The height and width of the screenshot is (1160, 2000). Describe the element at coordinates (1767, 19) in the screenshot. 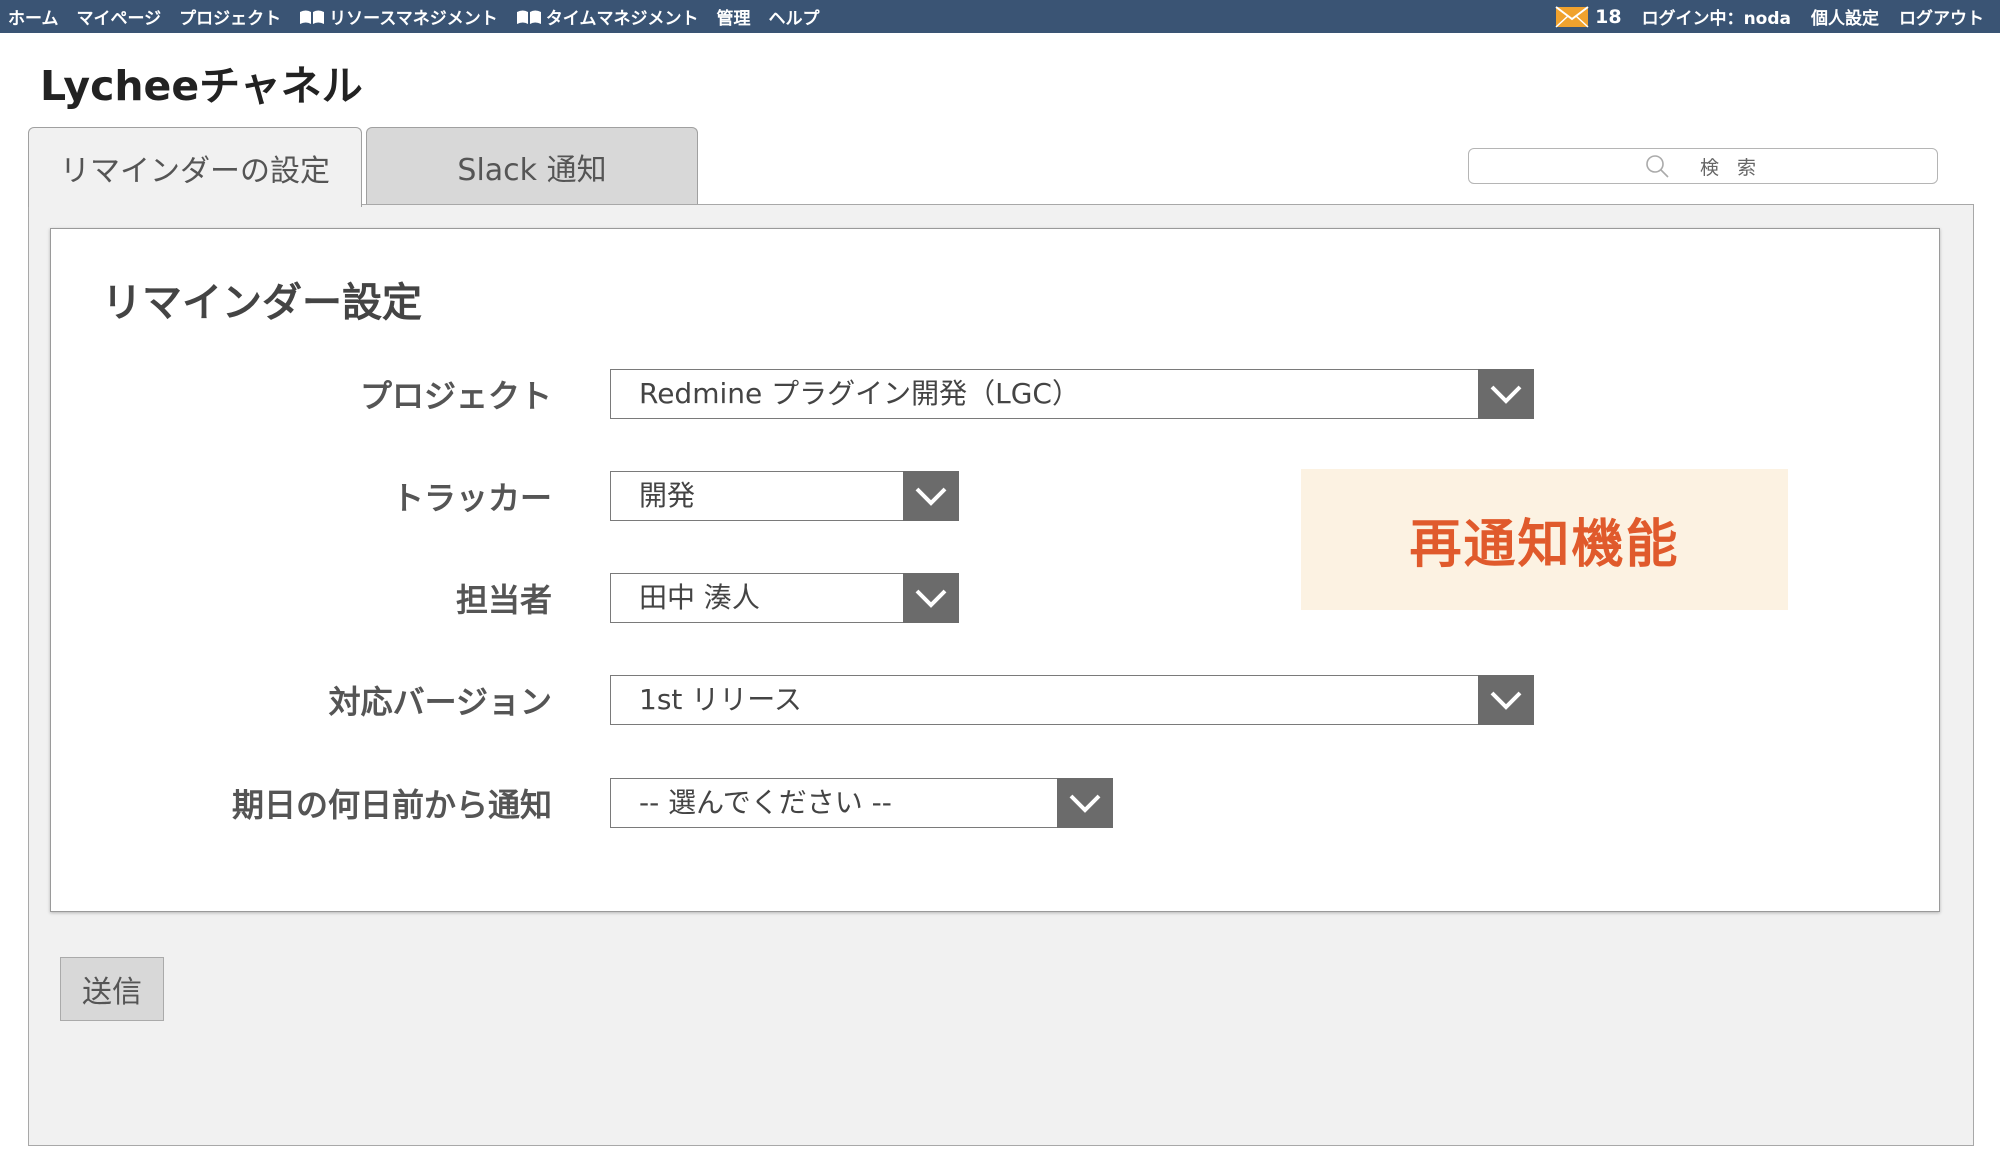

I see `login-user: noda` at that location.